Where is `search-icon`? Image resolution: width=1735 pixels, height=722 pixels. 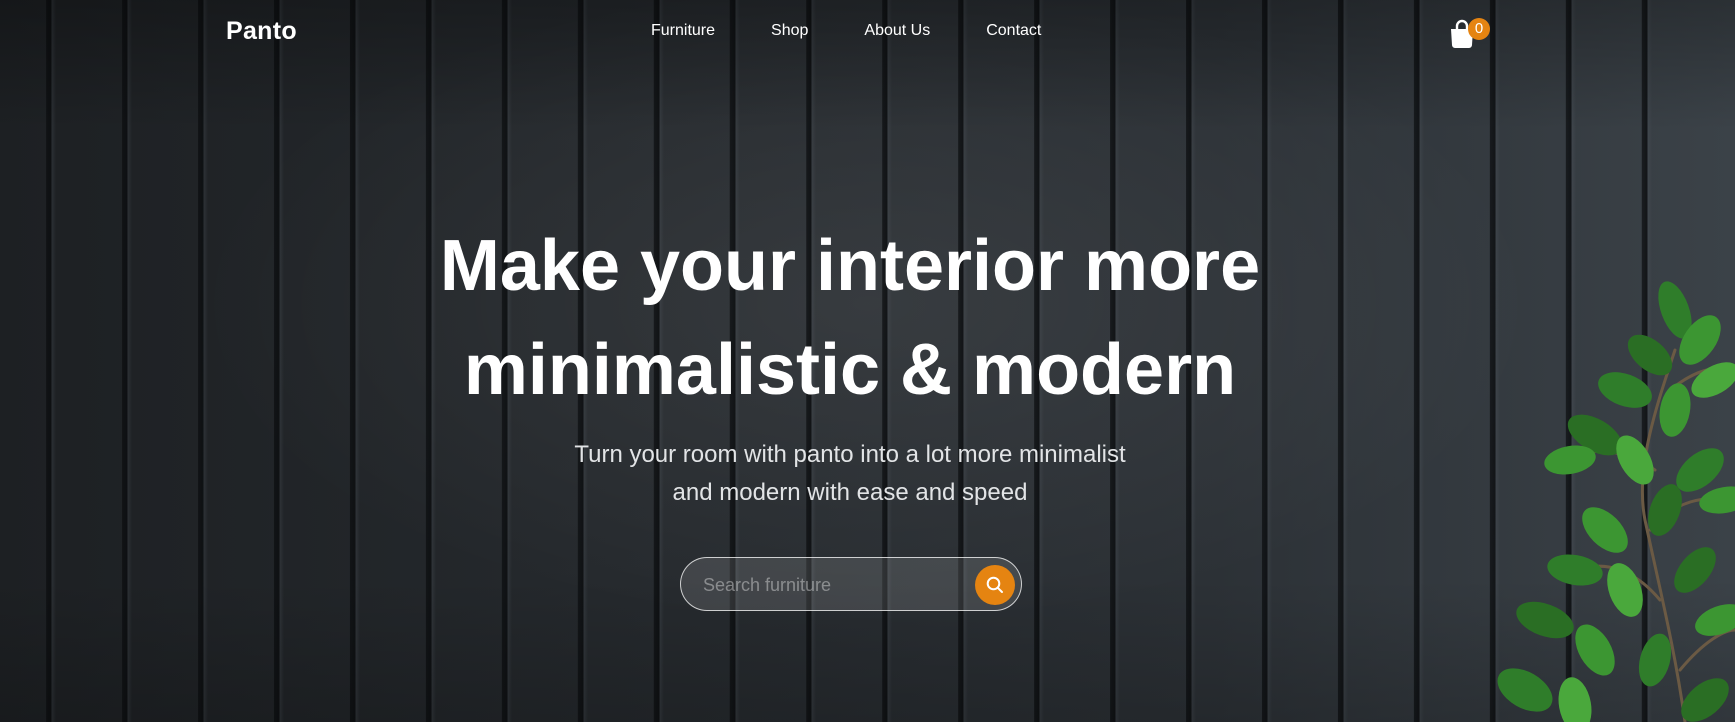 search-icon is located at coordinates (994, 584).